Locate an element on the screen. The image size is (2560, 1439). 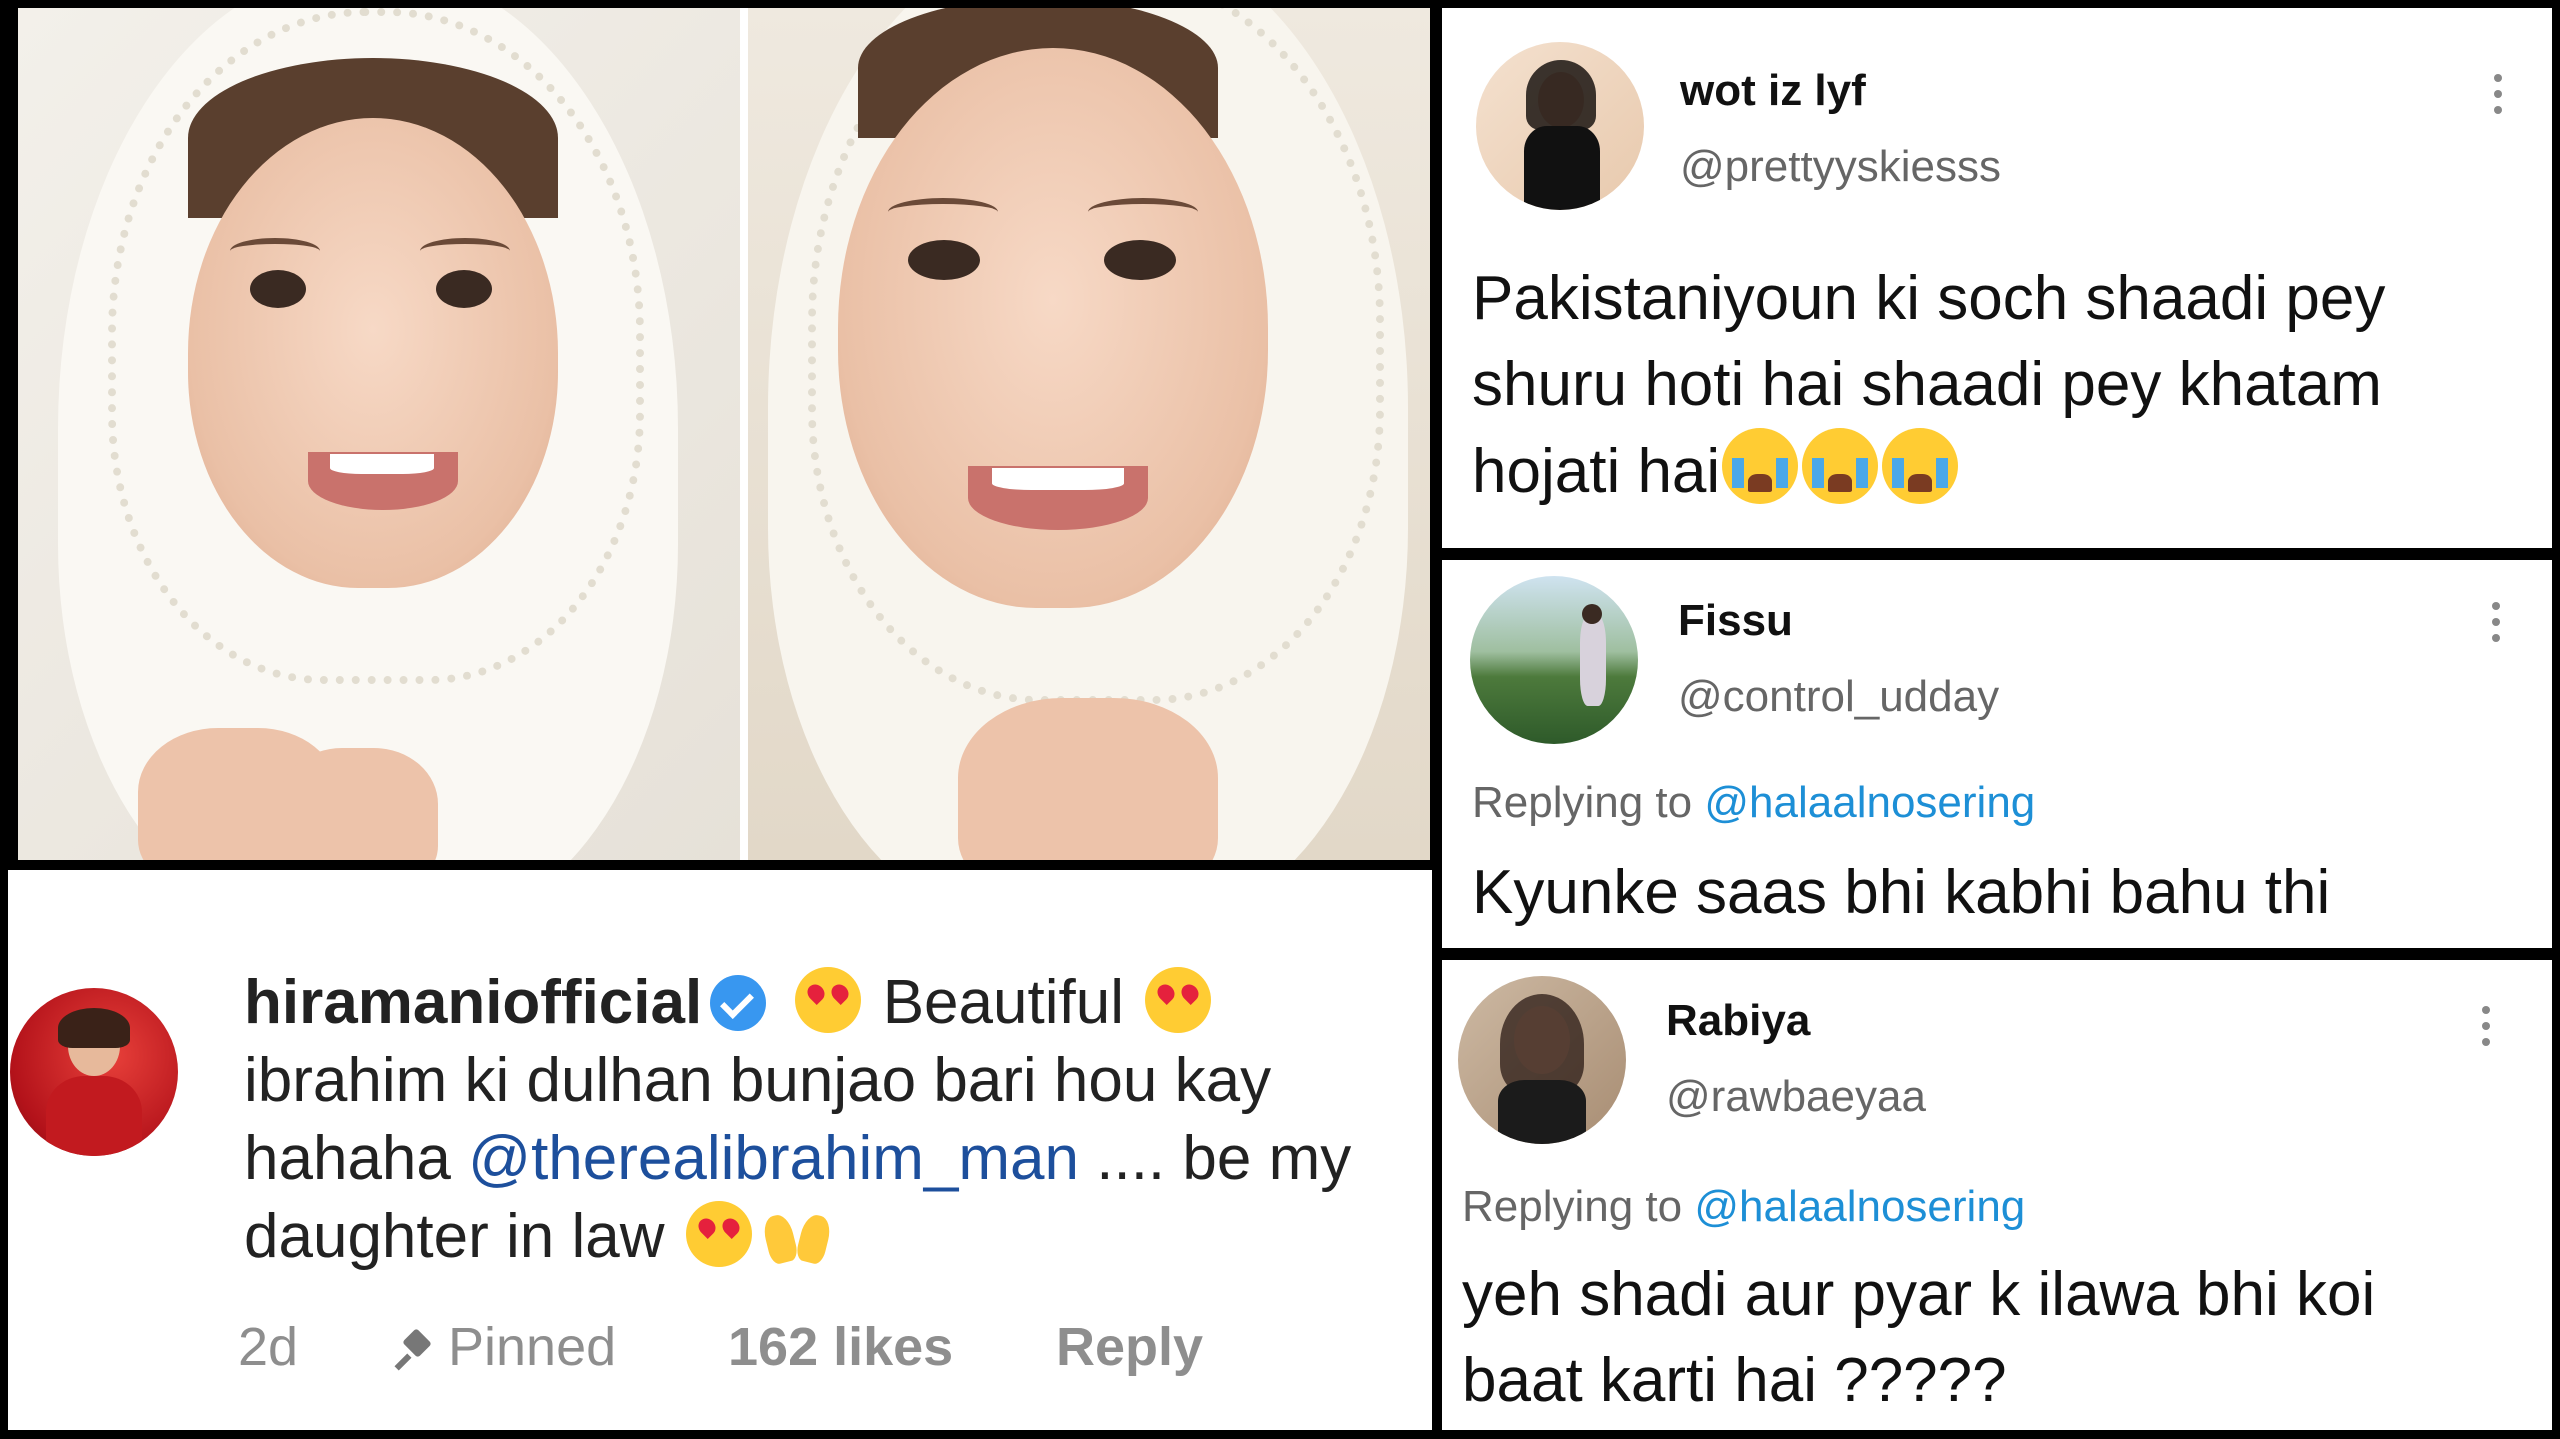
comment-part1: Beautiful is located at coordinates (1003, 1002).